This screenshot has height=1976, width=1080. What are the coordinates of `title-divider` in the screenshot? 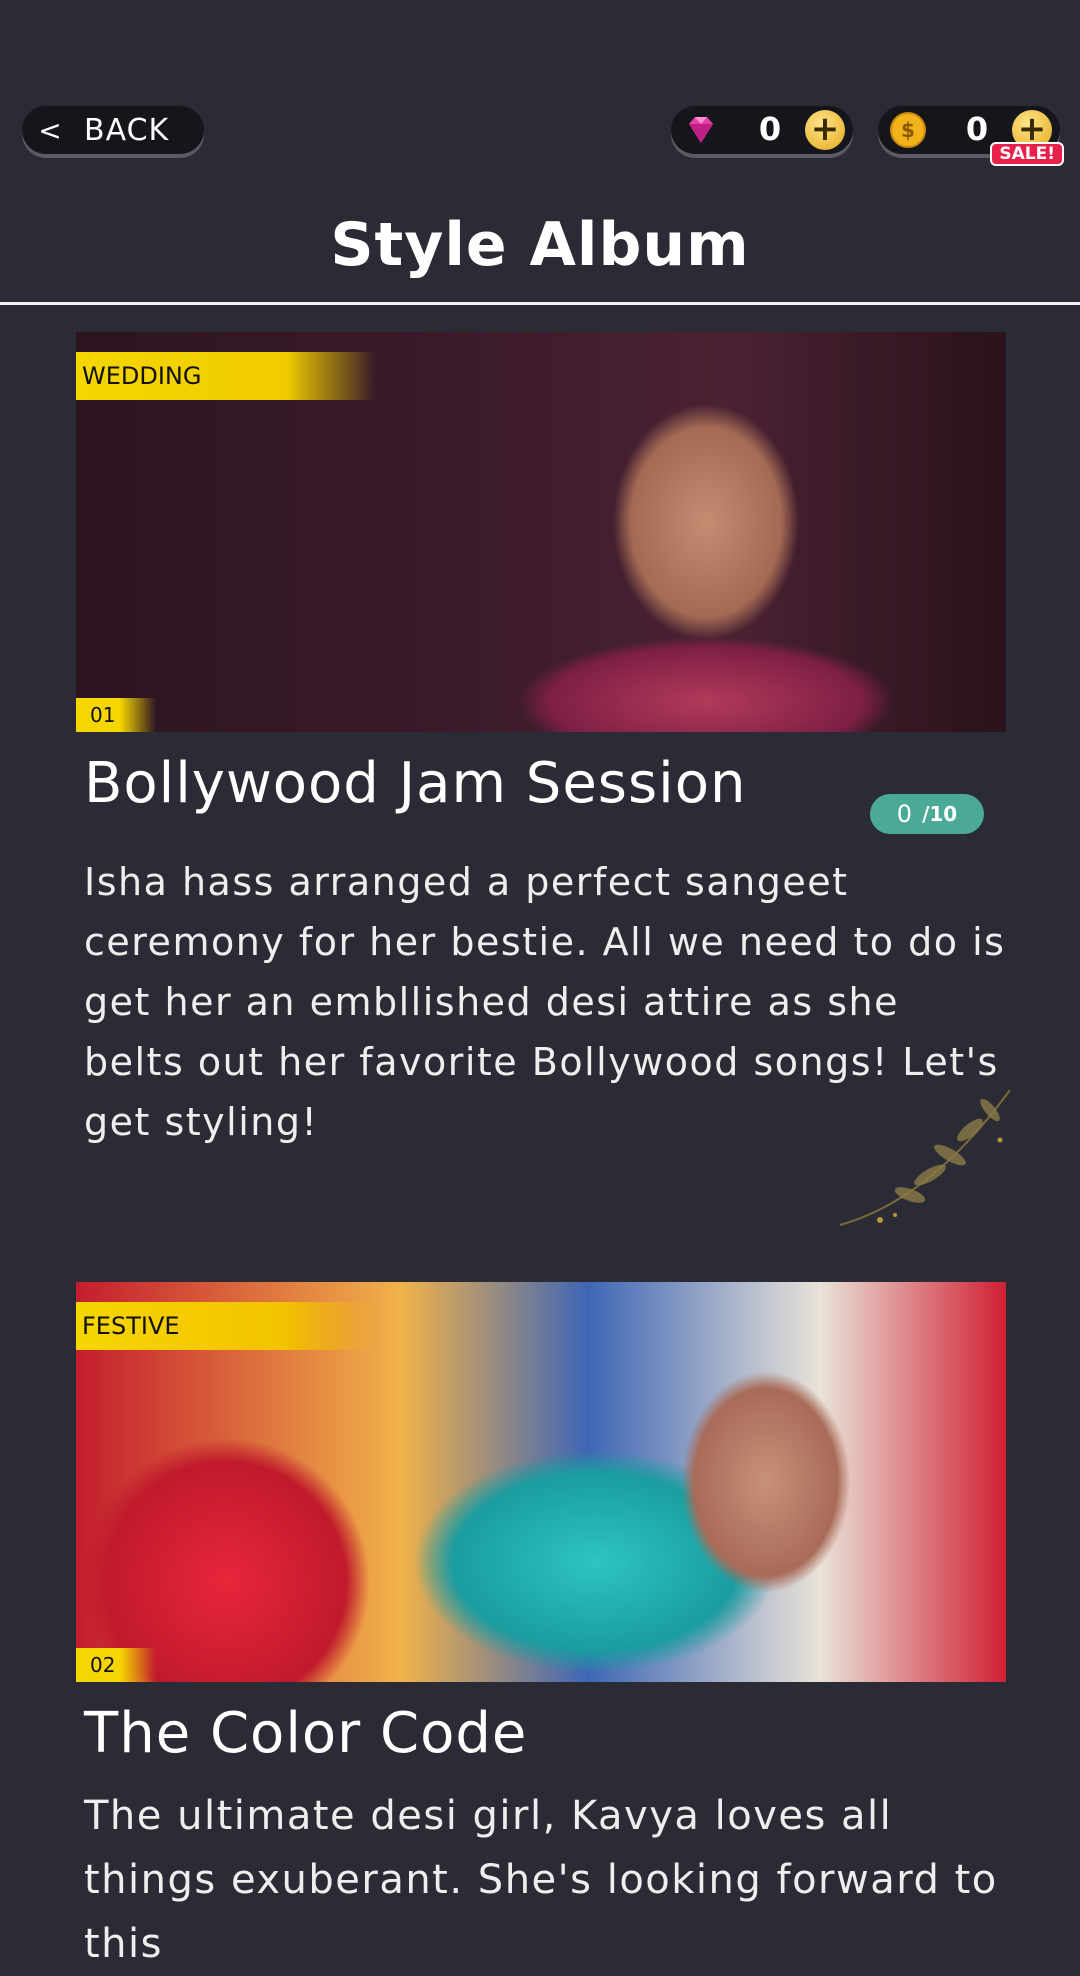 It's located at (540, 303).